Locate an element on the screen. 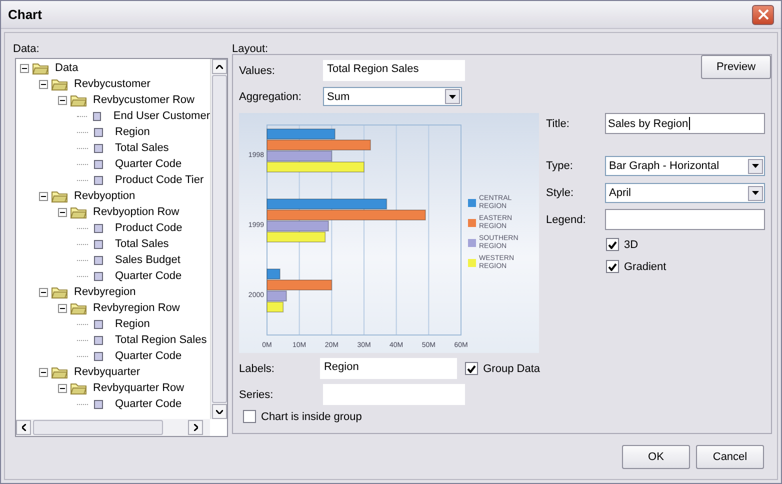 This screenshot has height=484, width=782. scroll-right-button is located at coordinates (195, 427).